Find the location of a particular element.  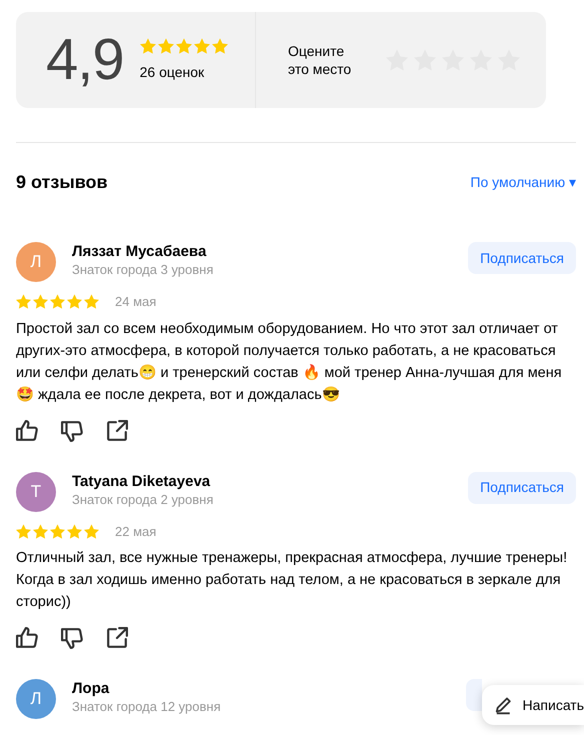

reviewer-name: Ляззат Мусабаева is located at coordinates (140, 251).